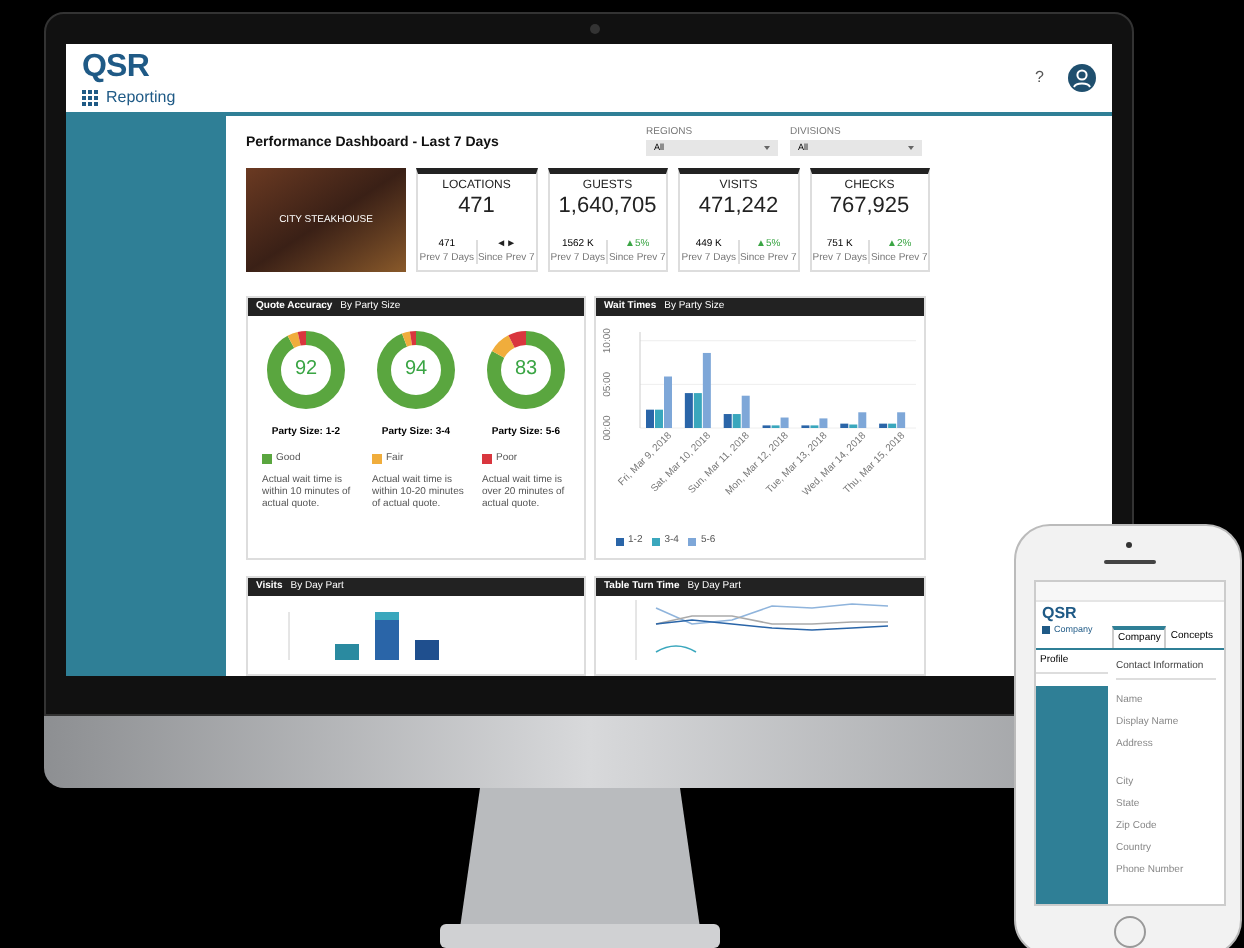  Describe the element at coordinates (1129, 545) in the screenshot. I see `phone-camera-icon` at that location.